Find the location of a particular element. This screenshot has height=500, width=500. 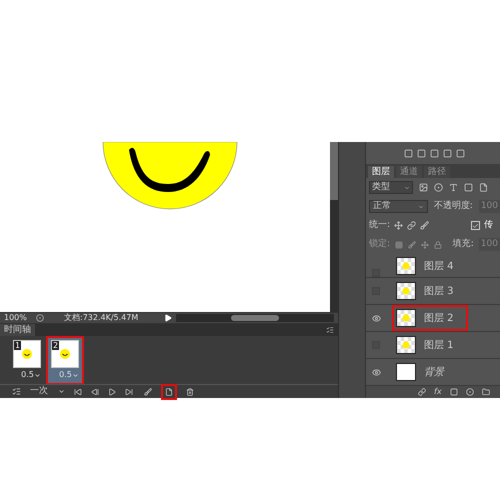

layer-name: 图层 3 is located at coordinates (439, 291).